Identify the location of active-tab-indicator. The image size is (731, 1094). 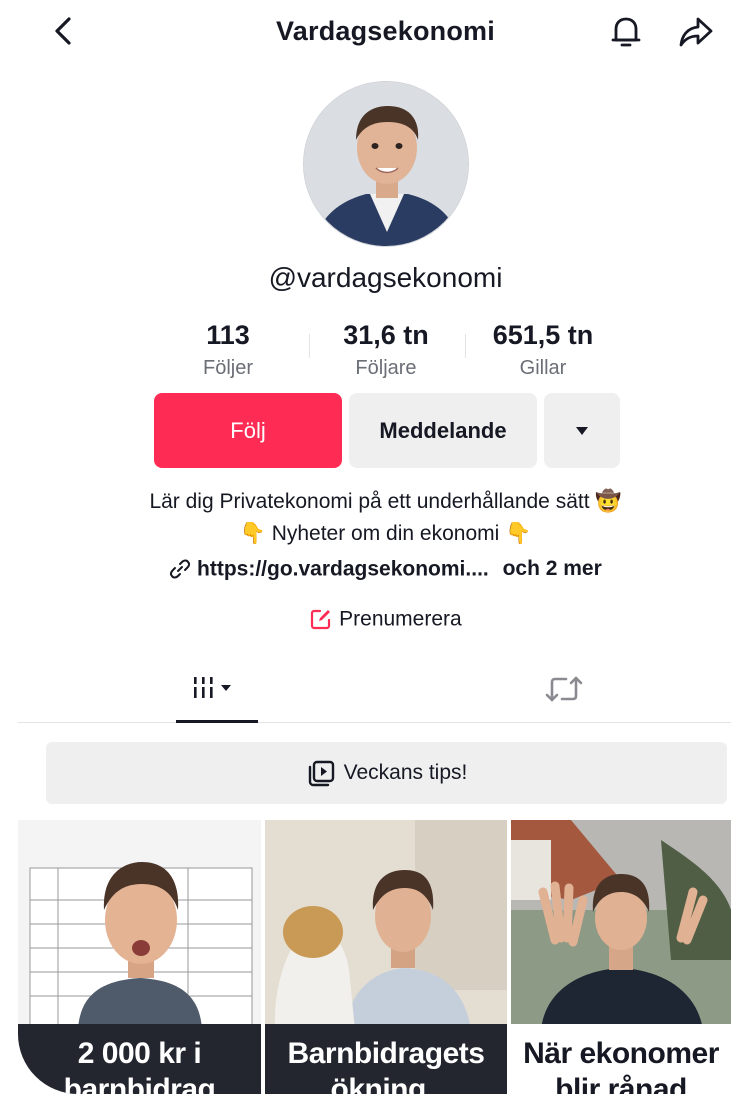
(217, 721).